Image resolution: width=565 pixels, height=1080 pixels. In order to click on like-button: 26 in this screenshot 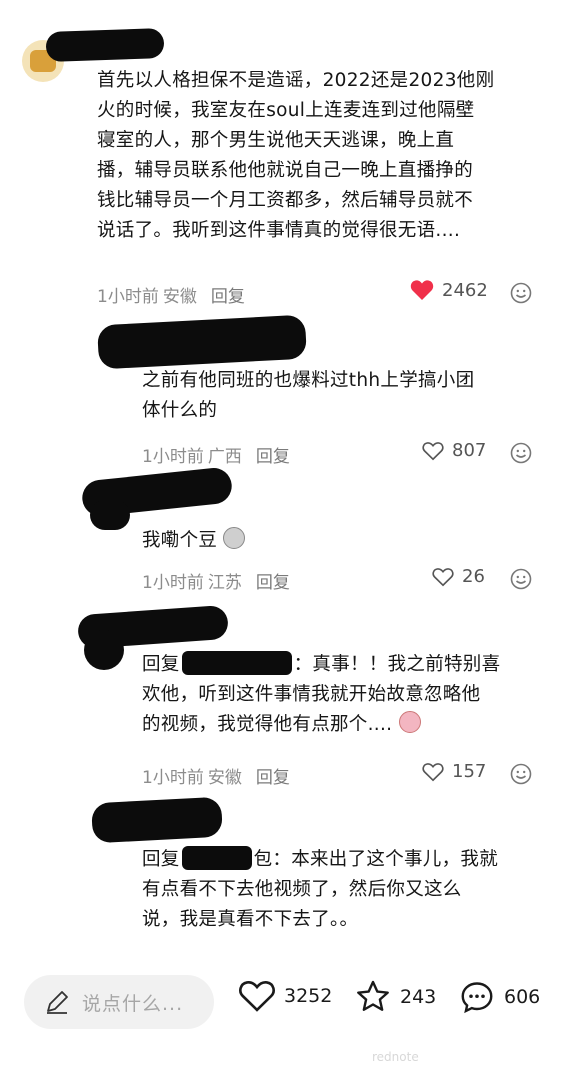, I will do `click(458, 576)`.